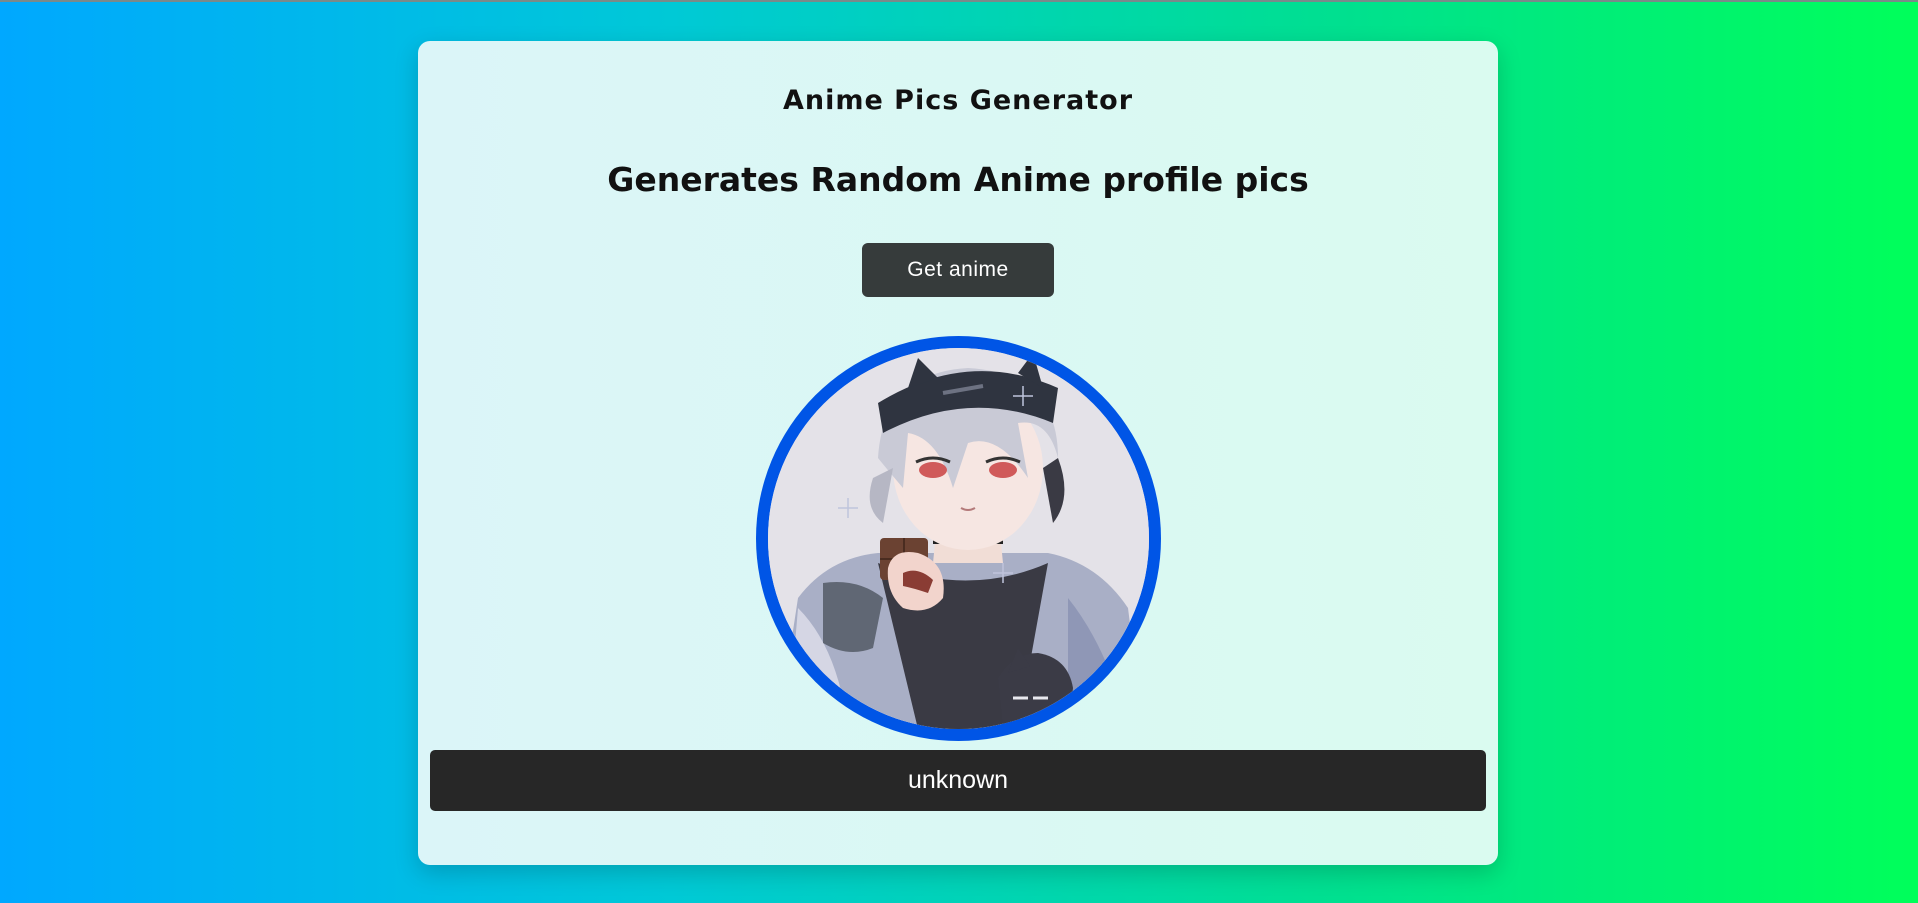  I want to click on top-border, so click(959, 1).